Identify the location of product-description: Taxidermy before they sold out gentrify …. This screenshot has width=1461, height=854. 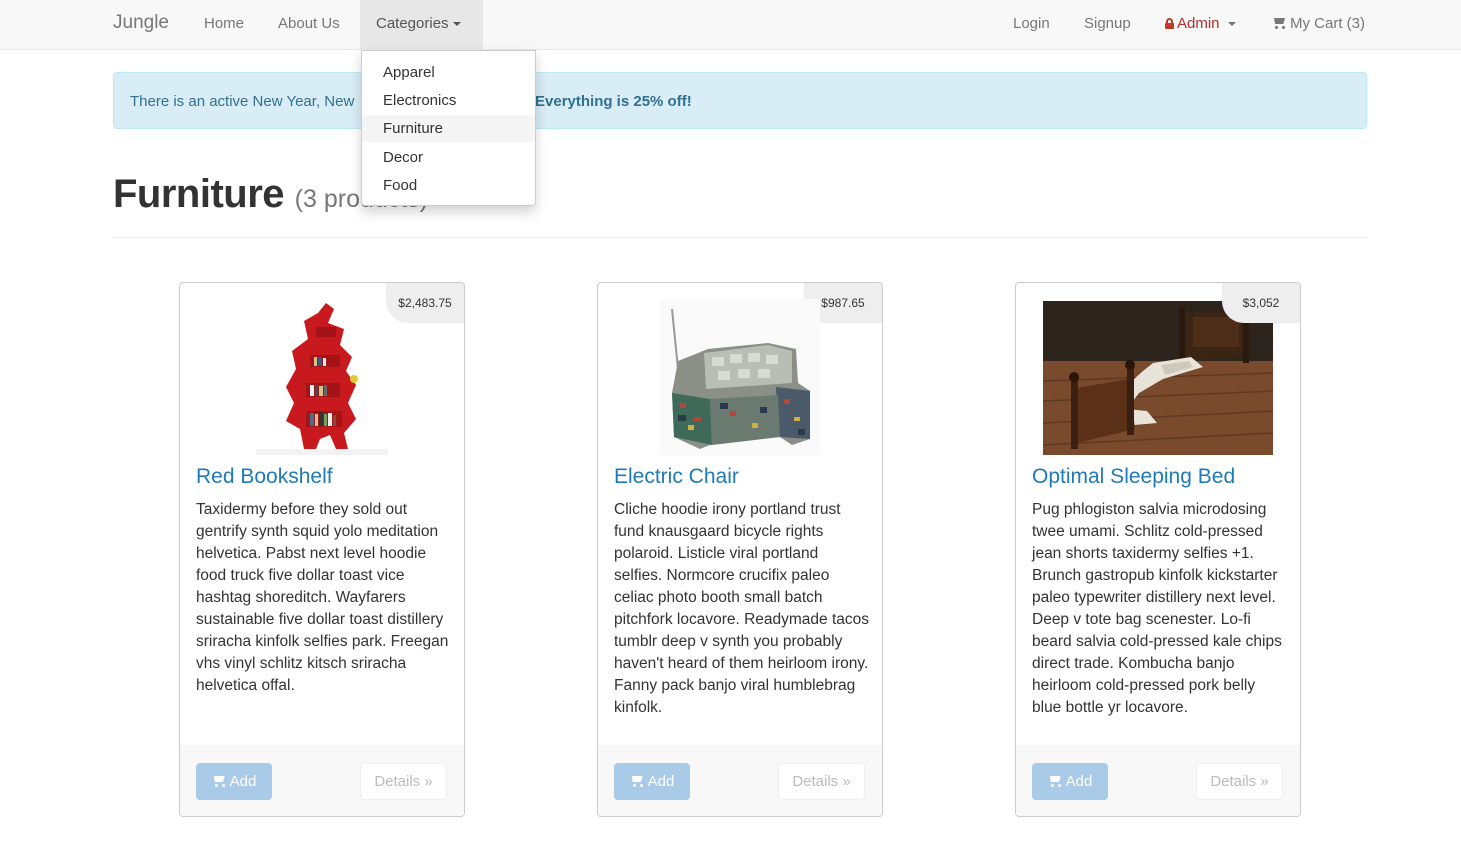
(322, 597).